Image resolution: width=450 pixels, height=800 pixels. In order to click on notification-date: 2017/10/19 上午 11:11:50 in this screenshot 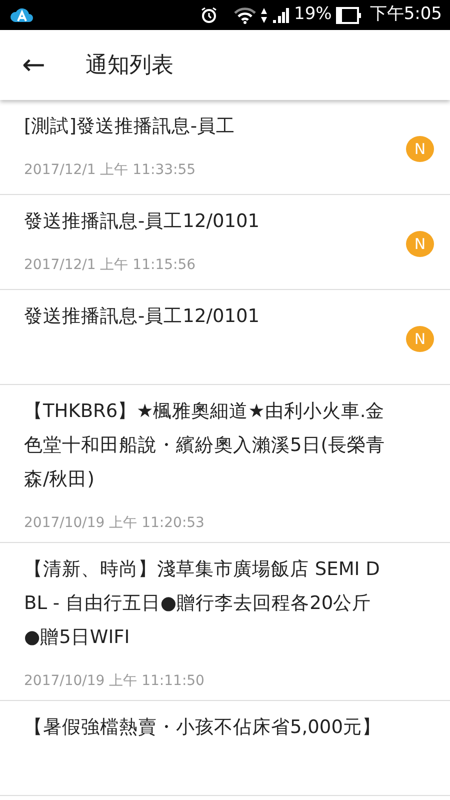, I will do `click(115, 681)`.